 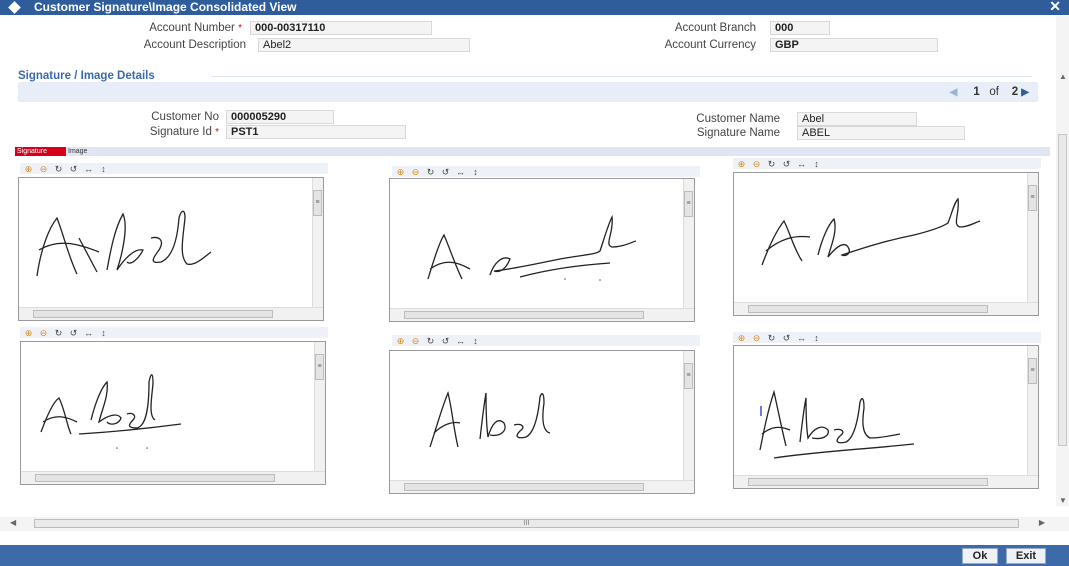 What do you see at coordinates (528, 92) in the screenshot?
I see `pager-band` at bounding box center [528, 92].